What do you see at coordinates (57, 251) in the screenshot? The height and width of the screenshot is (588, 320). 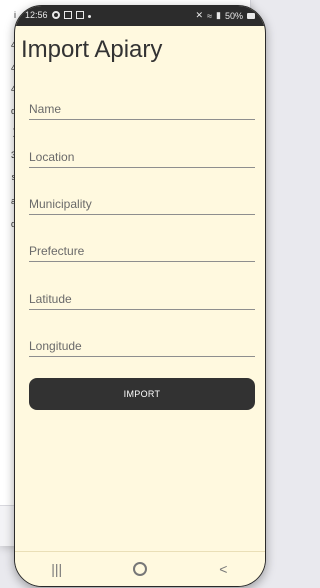 I see `prefecture-label: Prefecture` at bounding box center [57, 251].